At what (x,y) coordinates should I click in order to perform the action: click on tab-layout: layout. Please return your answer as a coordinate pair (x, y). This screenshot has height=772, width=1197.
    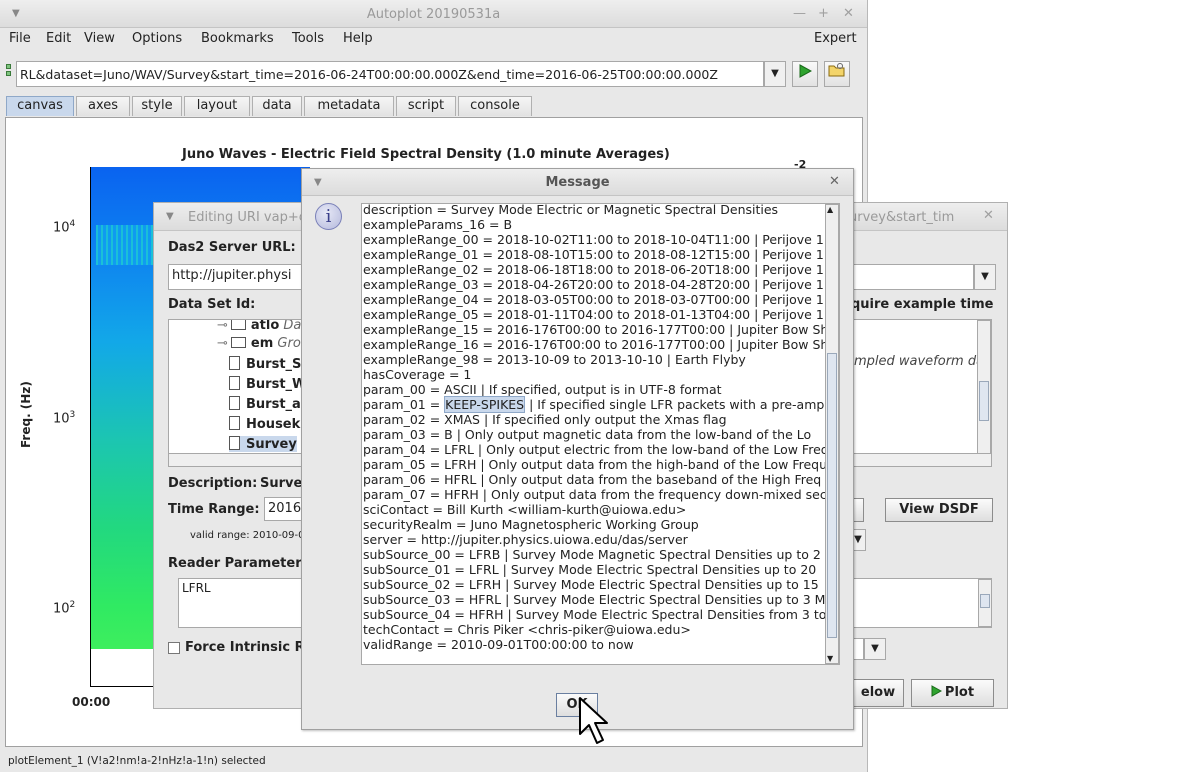
    Looking at the image, I should click on (217, 106).